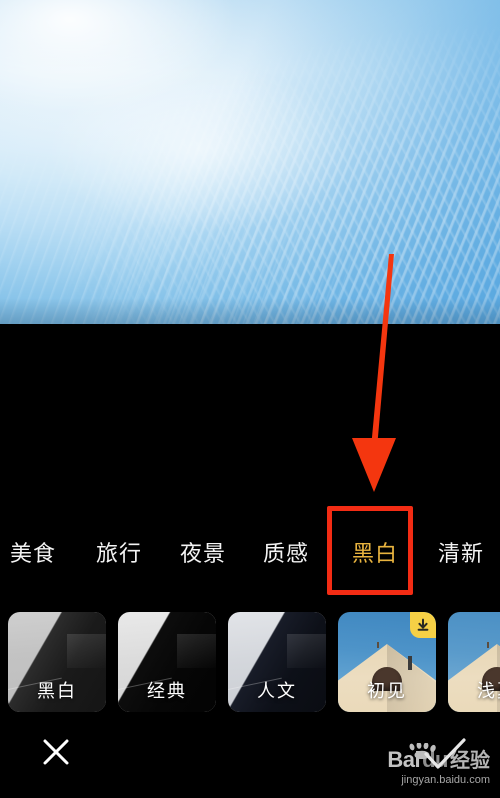 This screenshot has height=798, width=500. I want to click on tab-heibai: 黑白, so click(375, 552).